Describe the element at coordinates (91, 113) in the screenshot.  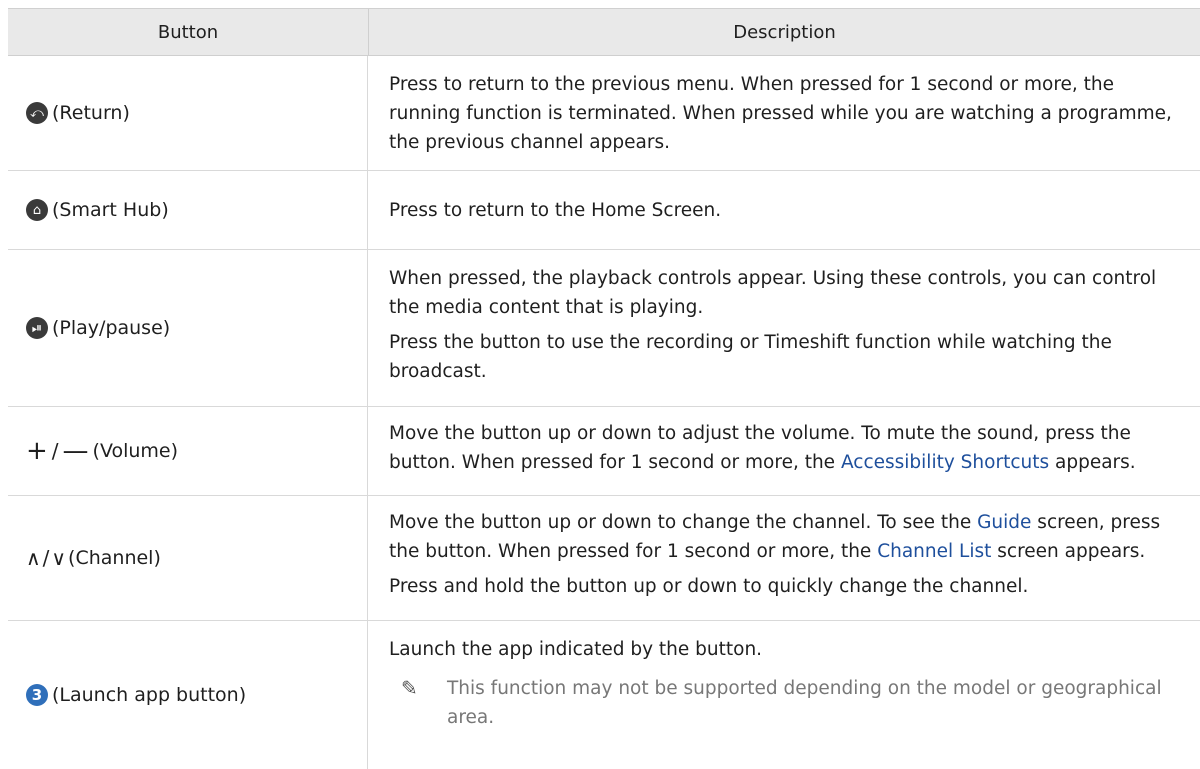
I see `button-label: (Return)` at that location.